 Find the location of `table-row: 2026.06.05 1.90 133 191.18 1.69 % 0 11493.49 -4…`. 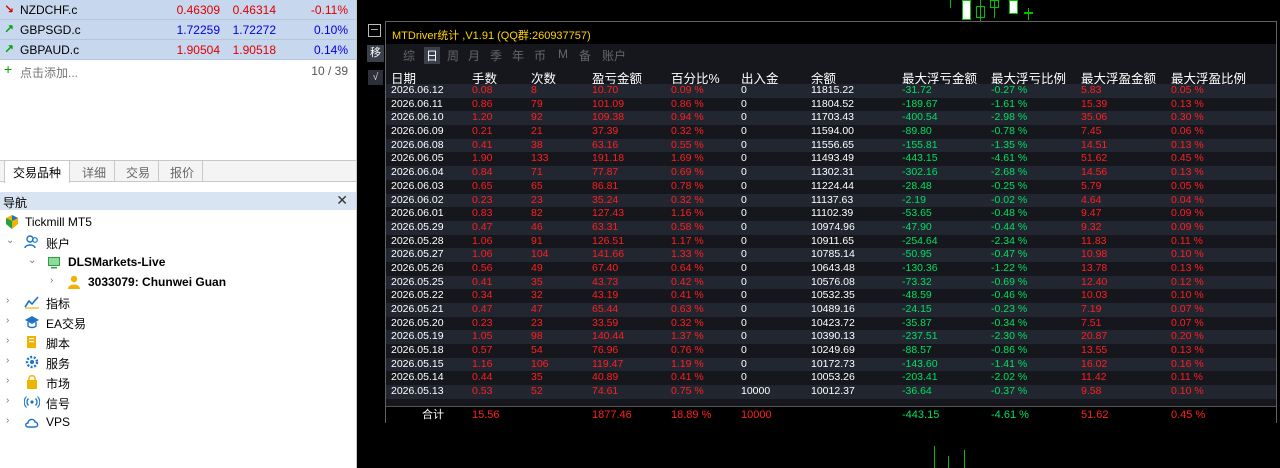

table-row: 2026.06.05 1.90 133 191.18 1.69 % 0 11493.49 -4… is located at coordinates (831, 159).